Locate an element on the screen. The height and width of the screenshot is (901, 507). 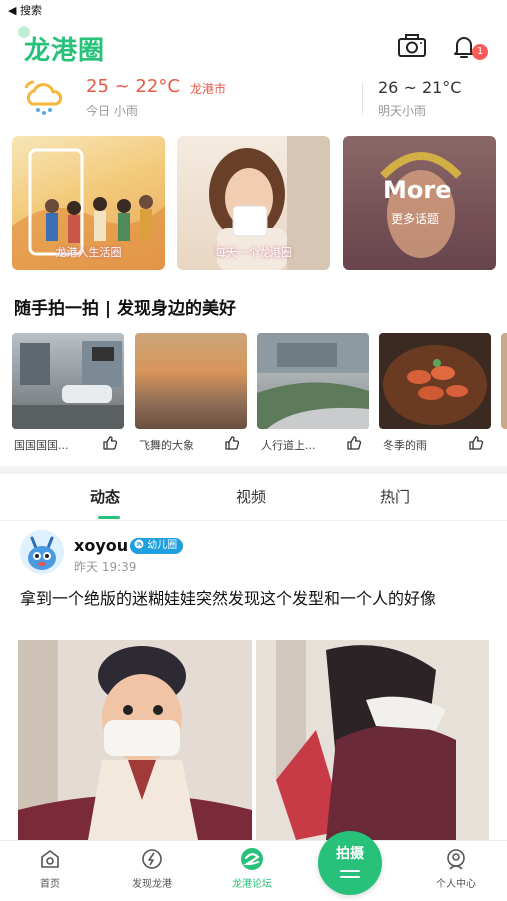
app-header: 龙港圈 1 is located at coordinates (253, 47).